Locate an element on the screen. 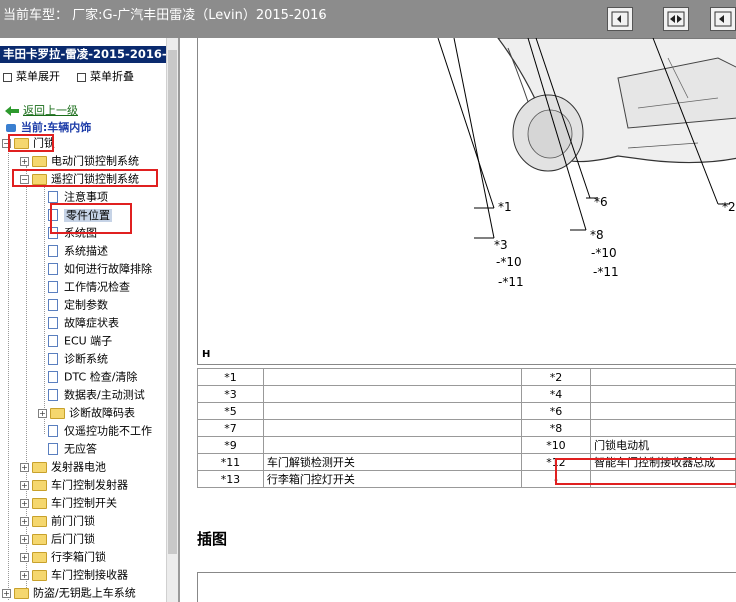 The width and height of the screenshot is (736, 602). part-number-cell: *1 is located at coordinates (230, 377).